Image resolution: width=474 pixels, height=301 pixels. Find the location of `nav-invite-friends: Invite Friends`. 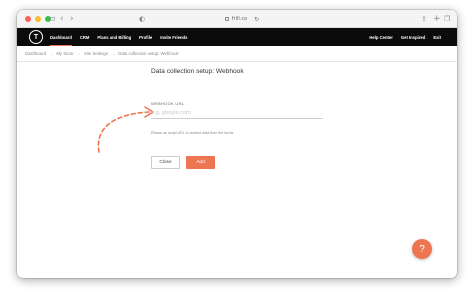

nav-invite-friends: Invite Friends is located at coordinates (173, 37).